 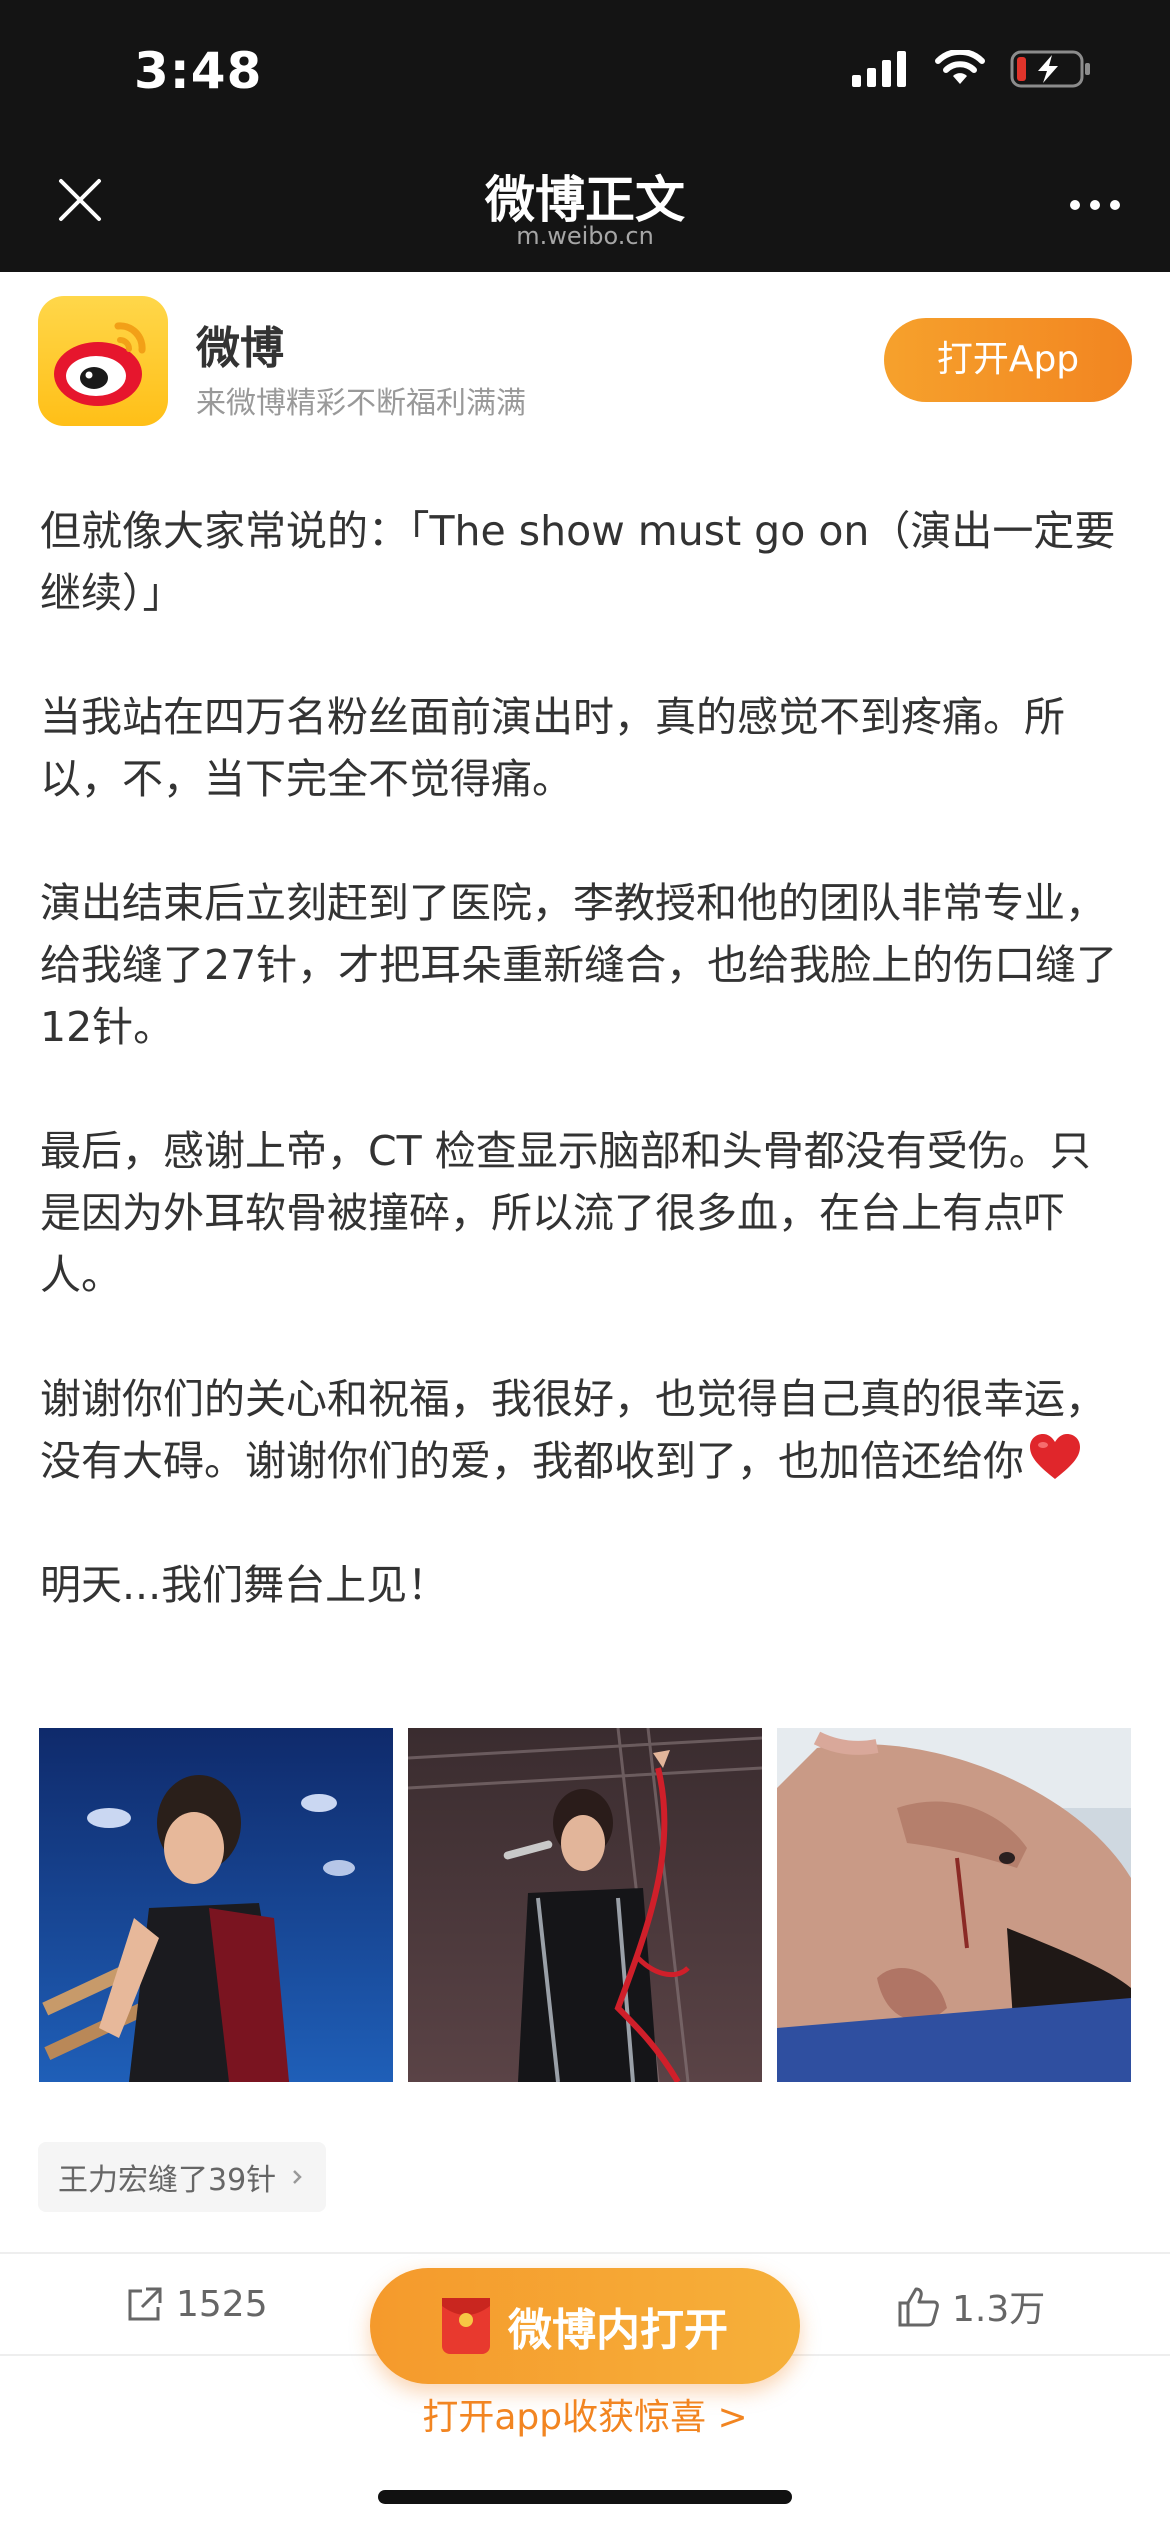 What do you see at coordinates (578, 562) in the screenshot?
I see `post-paragraph: 但就像大家常说的：「The show must go on（演出一定要继续）」` at bounding box center [578, 562].